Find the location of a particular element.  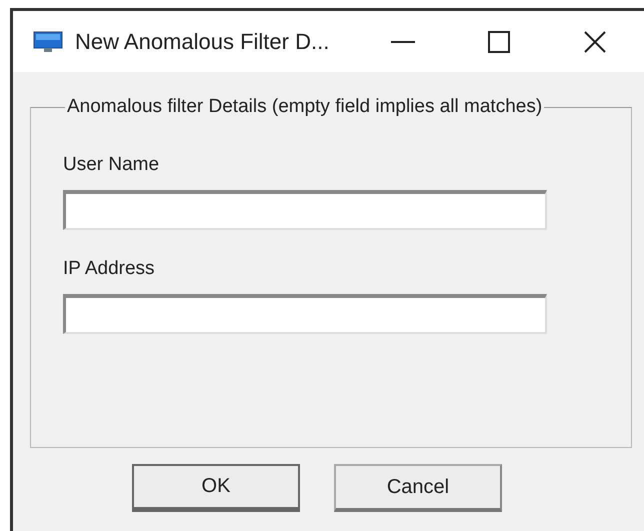

field-label: User Name is located at coordinates (111, 165).